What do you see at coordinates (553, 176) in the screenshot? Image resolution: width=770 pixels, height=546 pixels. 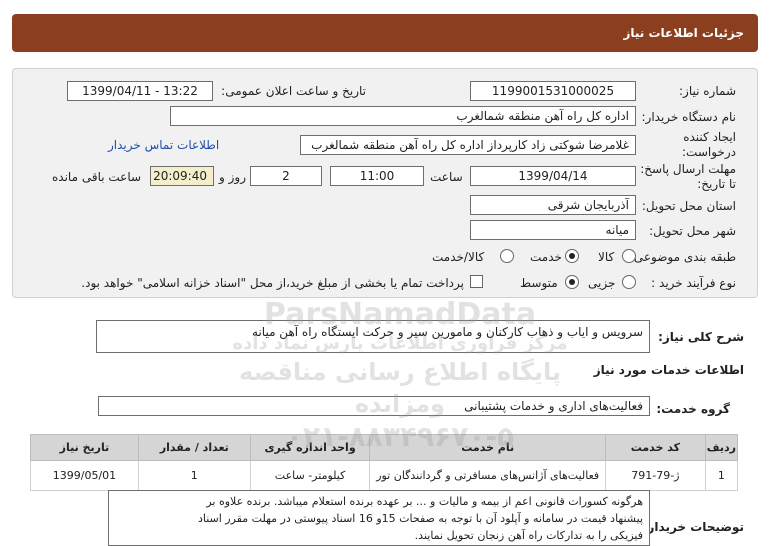 I see `deadline-date-field: 1399/04/14` at bounding box center [553, 176].